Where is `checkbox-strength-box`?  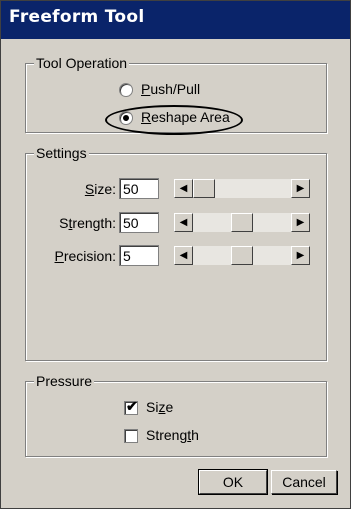 checkbox-strength-box is located at coordinates (131, 436).